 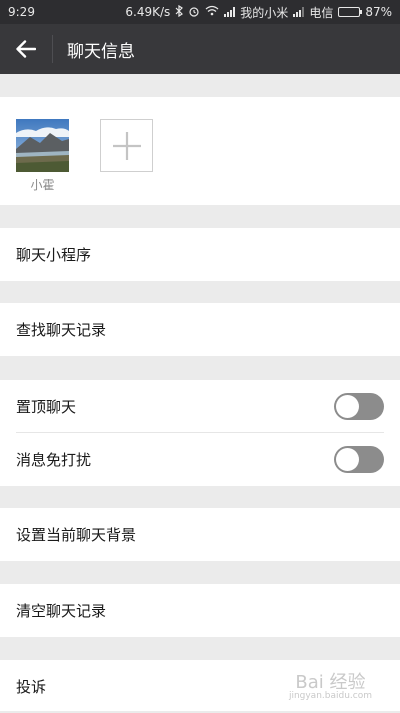 What do you see at coordinates (264, 12) in the screenshot?
I see `carrier-name-1: 我的小米` at bounding box center [264, 12].